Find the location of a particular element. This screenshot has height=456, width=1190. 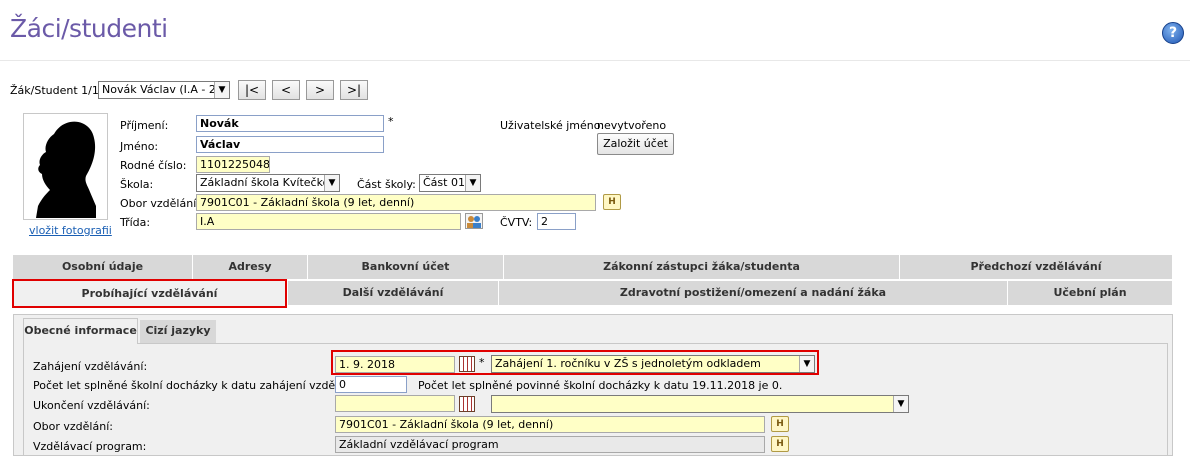

class-label: Třída: is located at coordinates (135, 222).